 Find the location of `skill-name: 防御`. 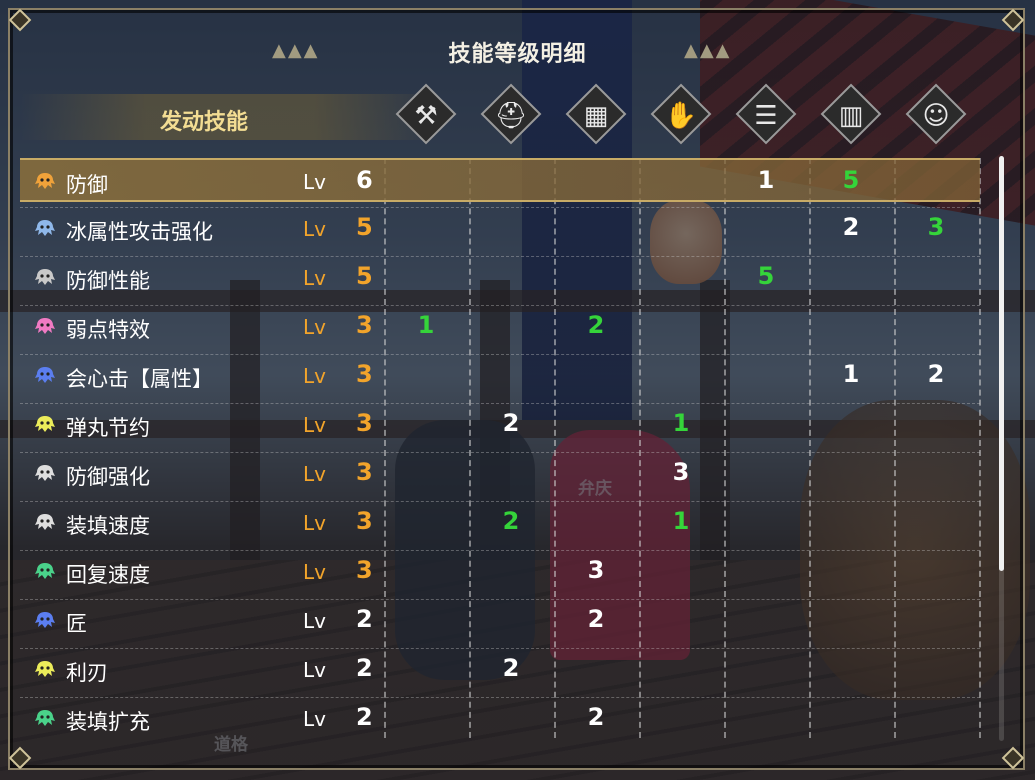

skill-name: 防御 is located at coordinates (87, 185).